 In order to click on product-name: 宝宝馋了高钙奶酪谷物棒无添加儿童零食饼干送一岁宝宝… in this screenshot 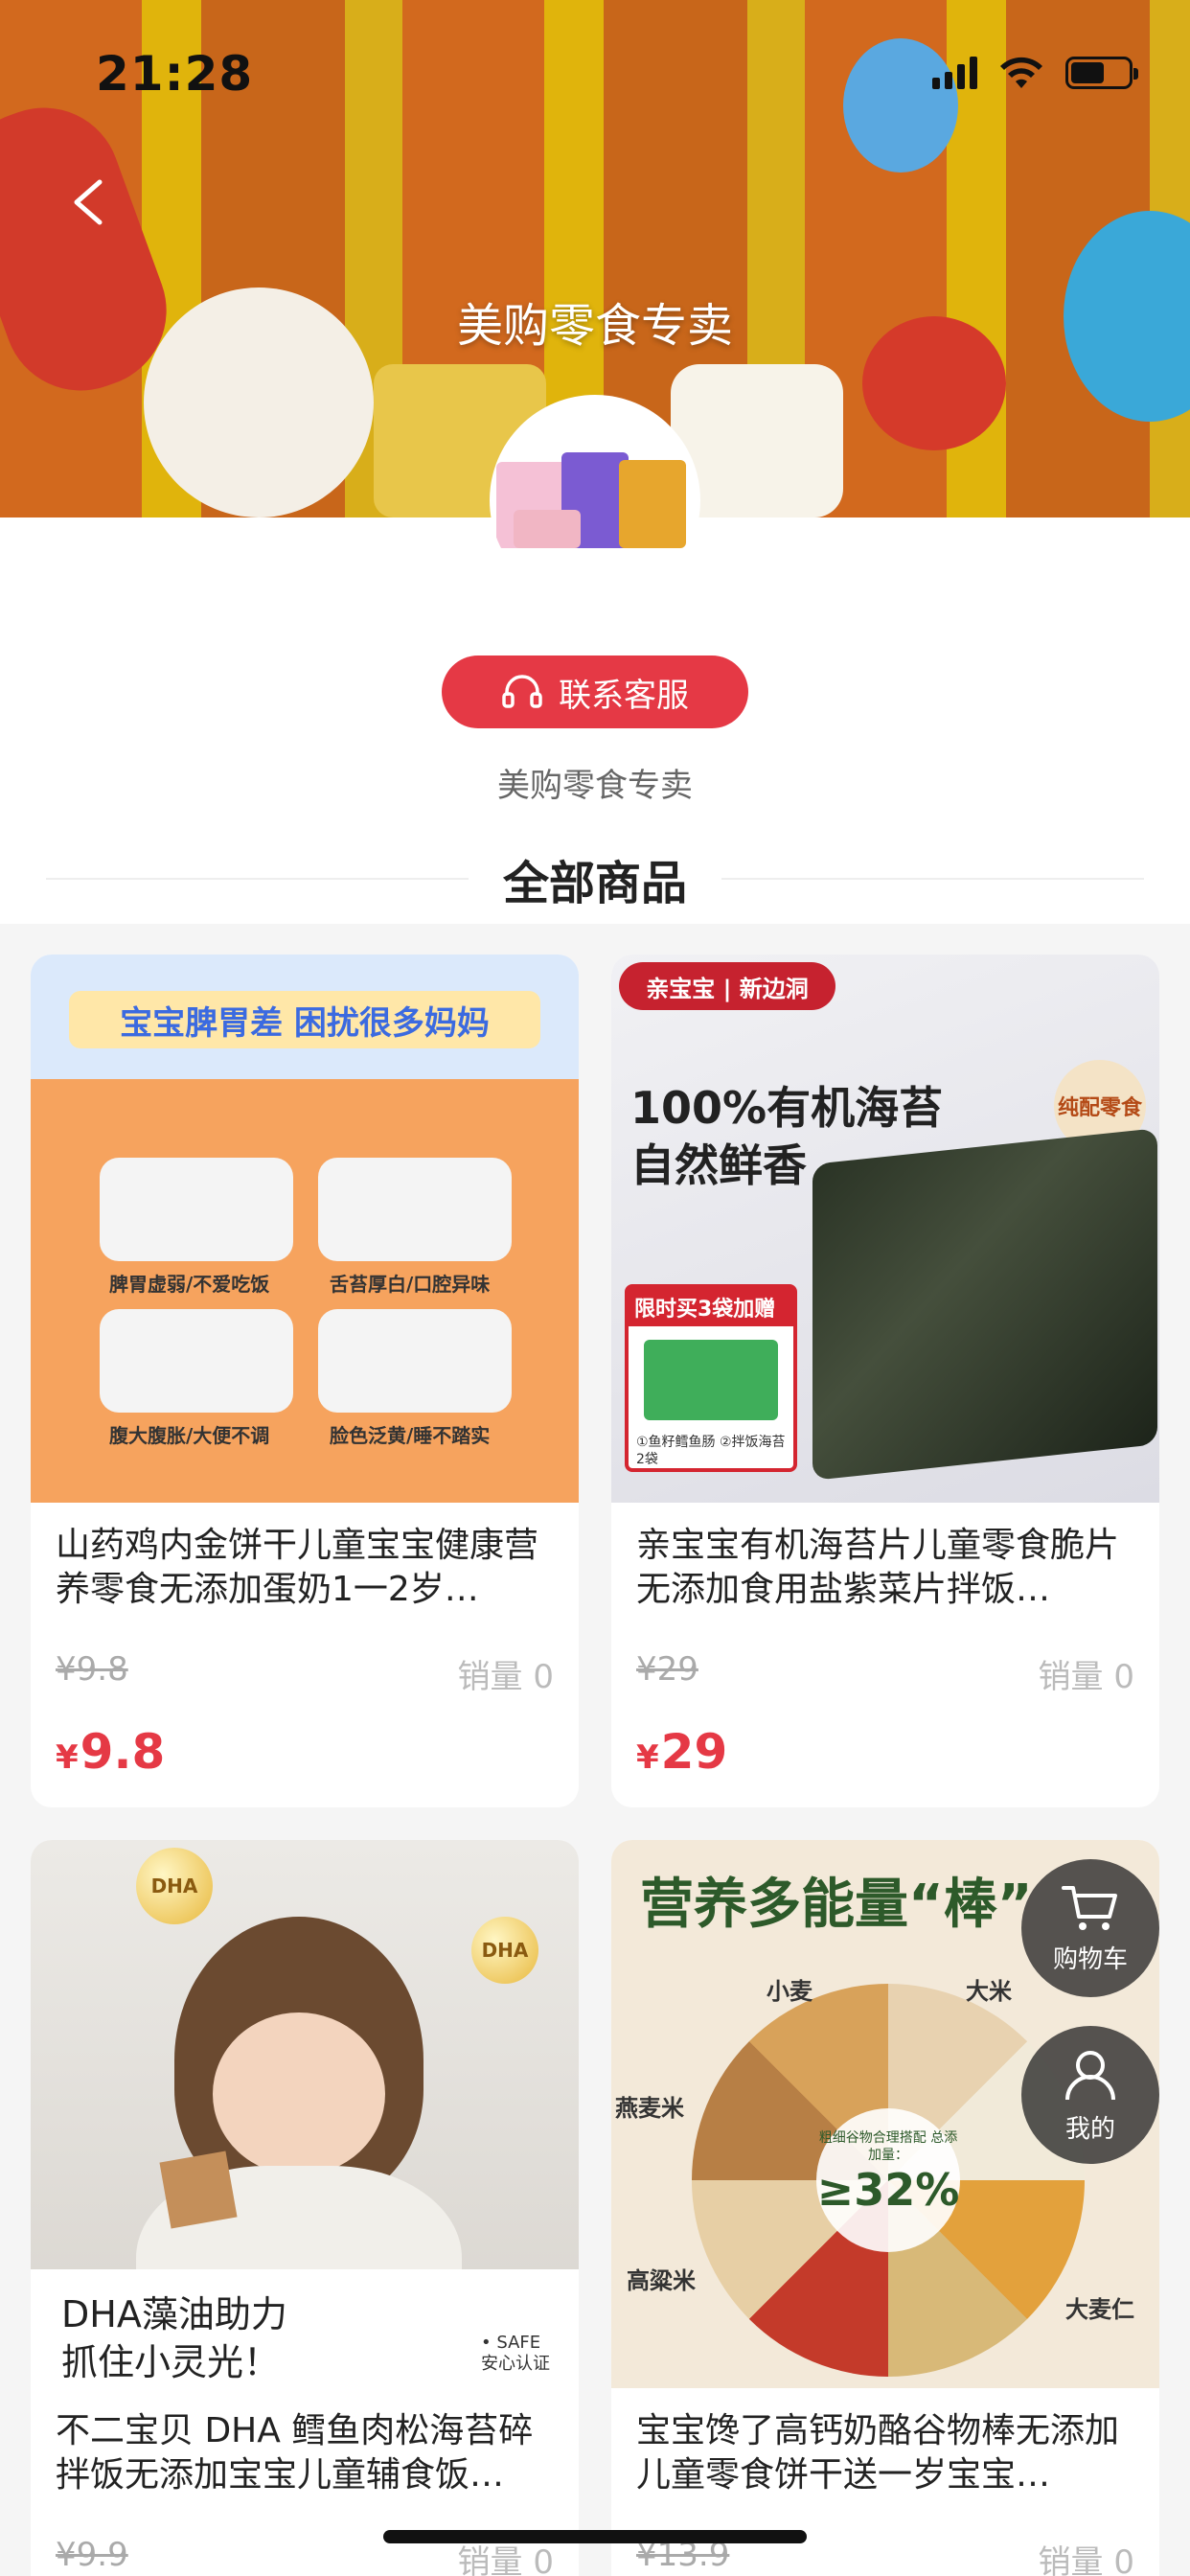, I will do `click(878, 2453)`.